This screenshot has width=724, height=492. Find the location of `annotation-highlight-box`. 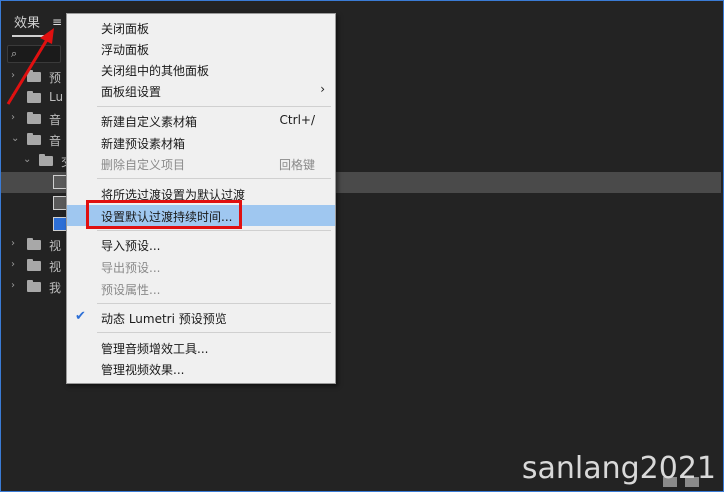

annotation-highlight-box is located at coordinates (164, 214).